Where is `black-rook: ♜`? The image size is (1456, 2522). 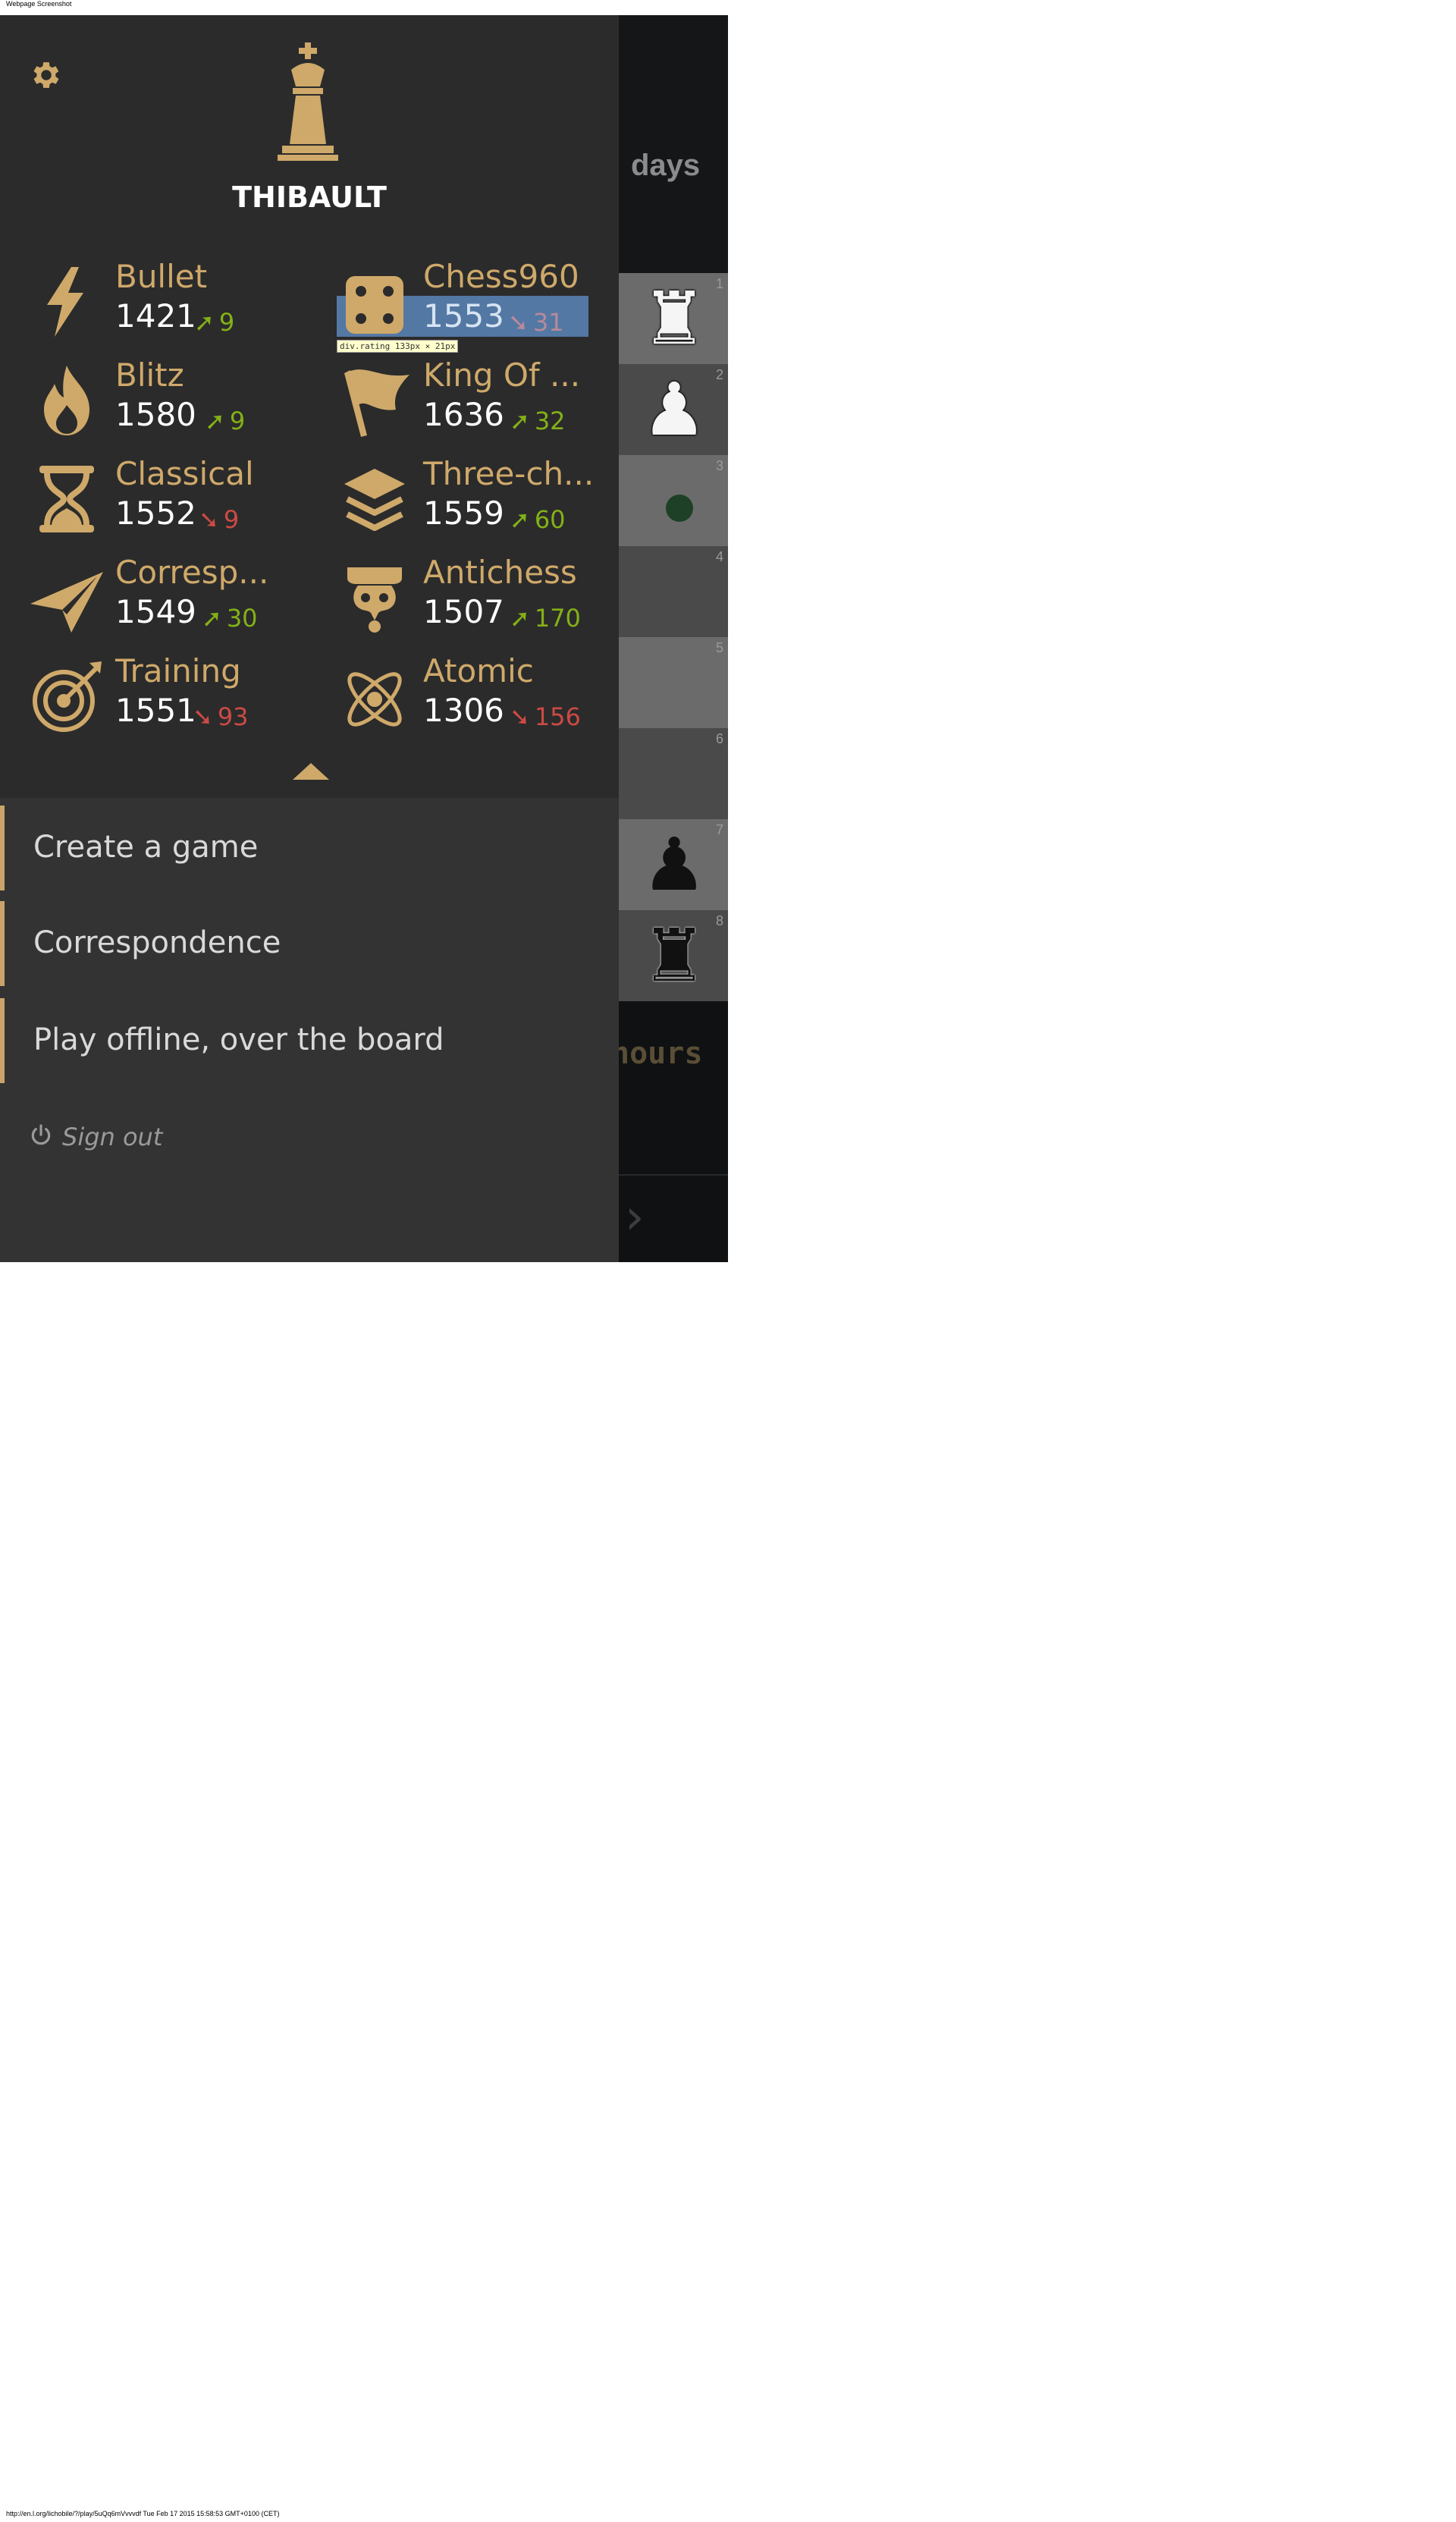
black-rook: ♜ is located at coordinates (674, 955).